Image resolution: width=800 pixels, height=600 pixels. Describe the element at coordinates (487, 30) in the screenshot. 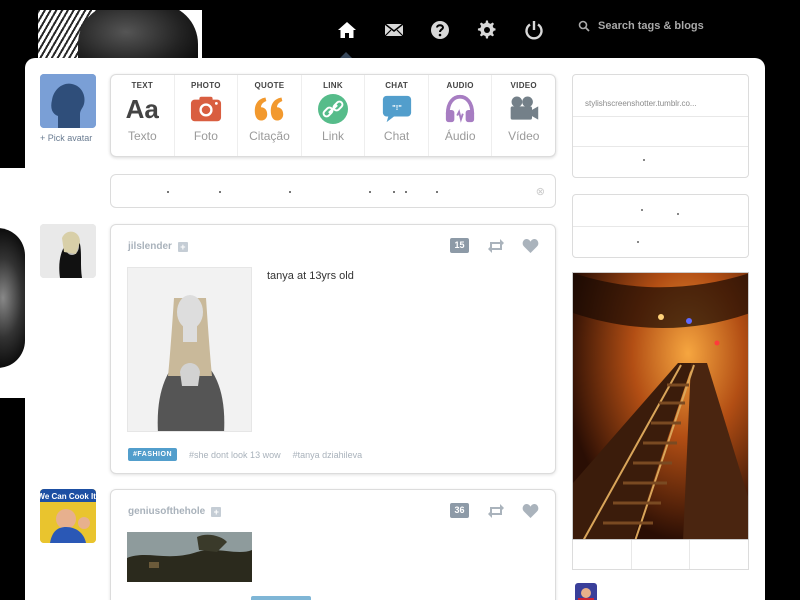

I see `gear-icon` at that location.